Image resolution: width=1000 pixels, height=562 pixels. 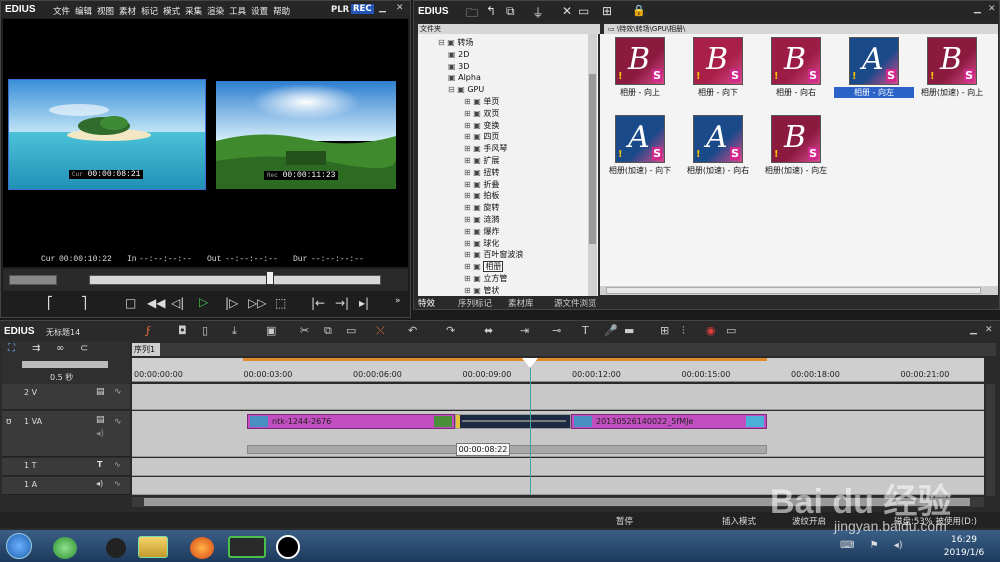 What do you see at coordinates (156, 303) in the screenshot?
I see `rewind-icon: ◀◀` at bounding box center [156, 303].